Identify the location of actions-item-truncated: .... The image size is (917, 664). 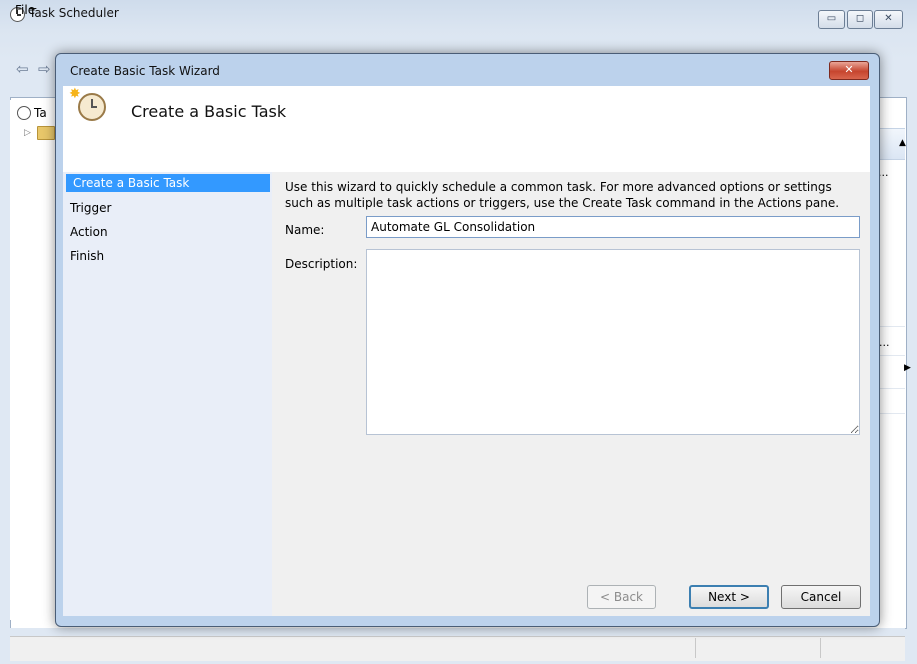
(884, 342).